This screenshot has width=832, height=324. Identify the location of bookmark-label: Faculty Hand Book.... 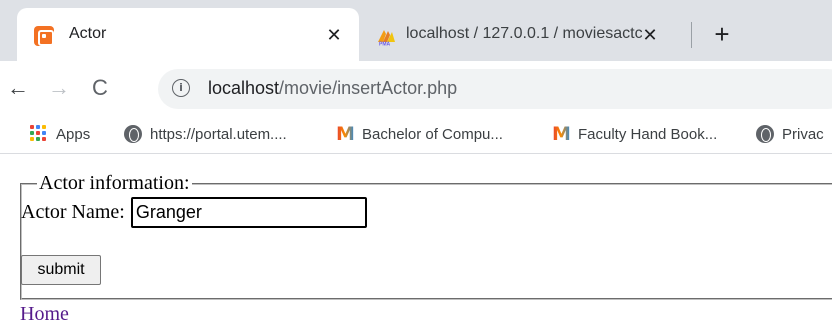
(648, 134).